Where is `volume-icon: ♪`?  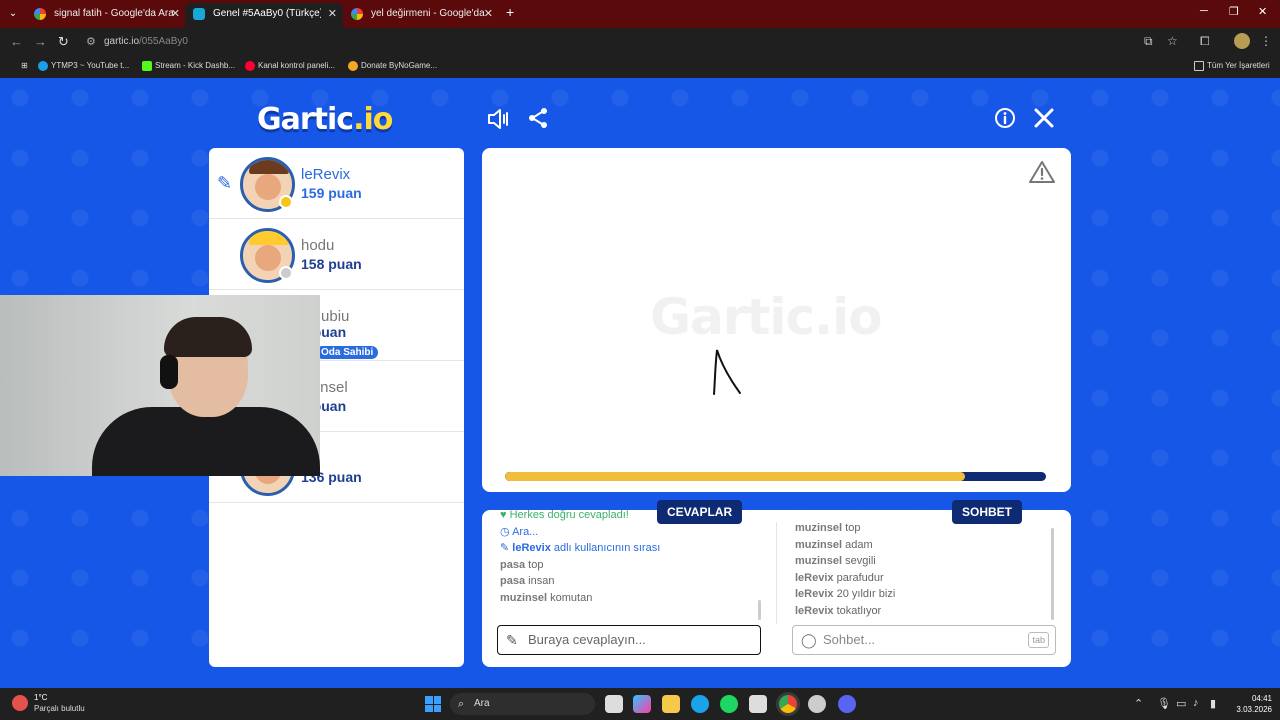
volume-icon: ♪ is located at coordinates (1196, 703).